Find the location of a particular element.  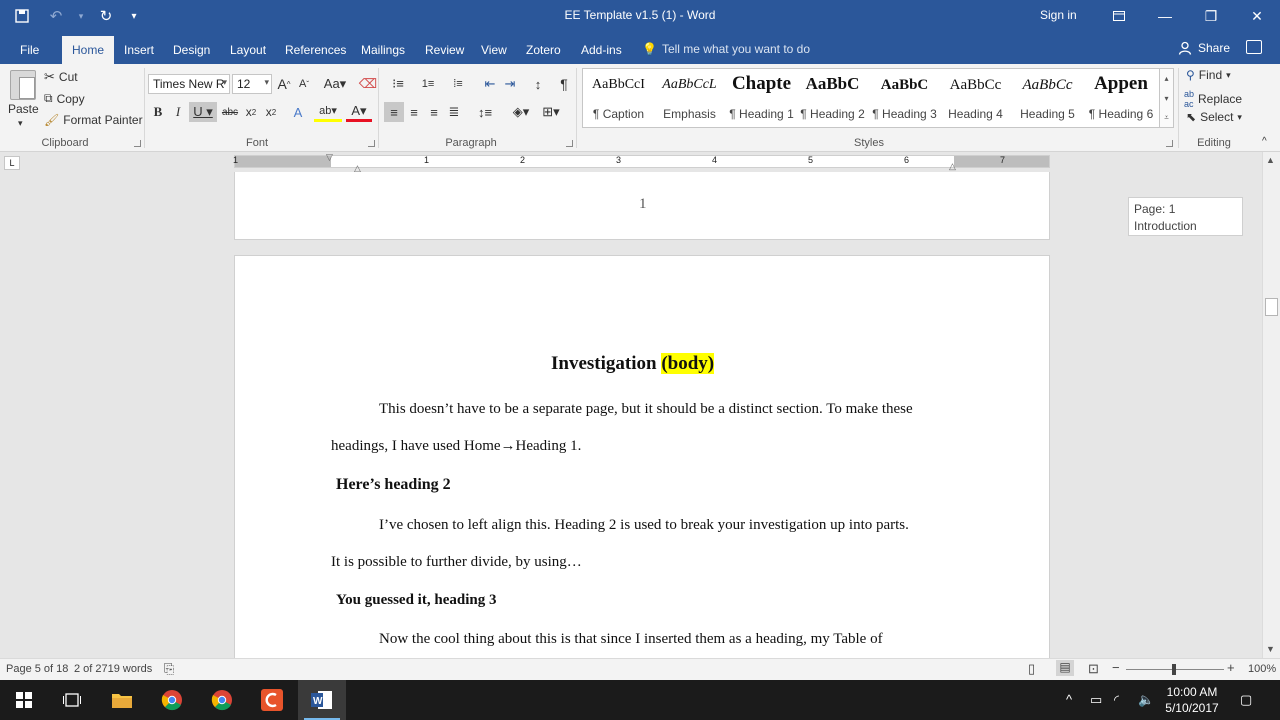

tab-references: References is located at coordinates (315, 50).